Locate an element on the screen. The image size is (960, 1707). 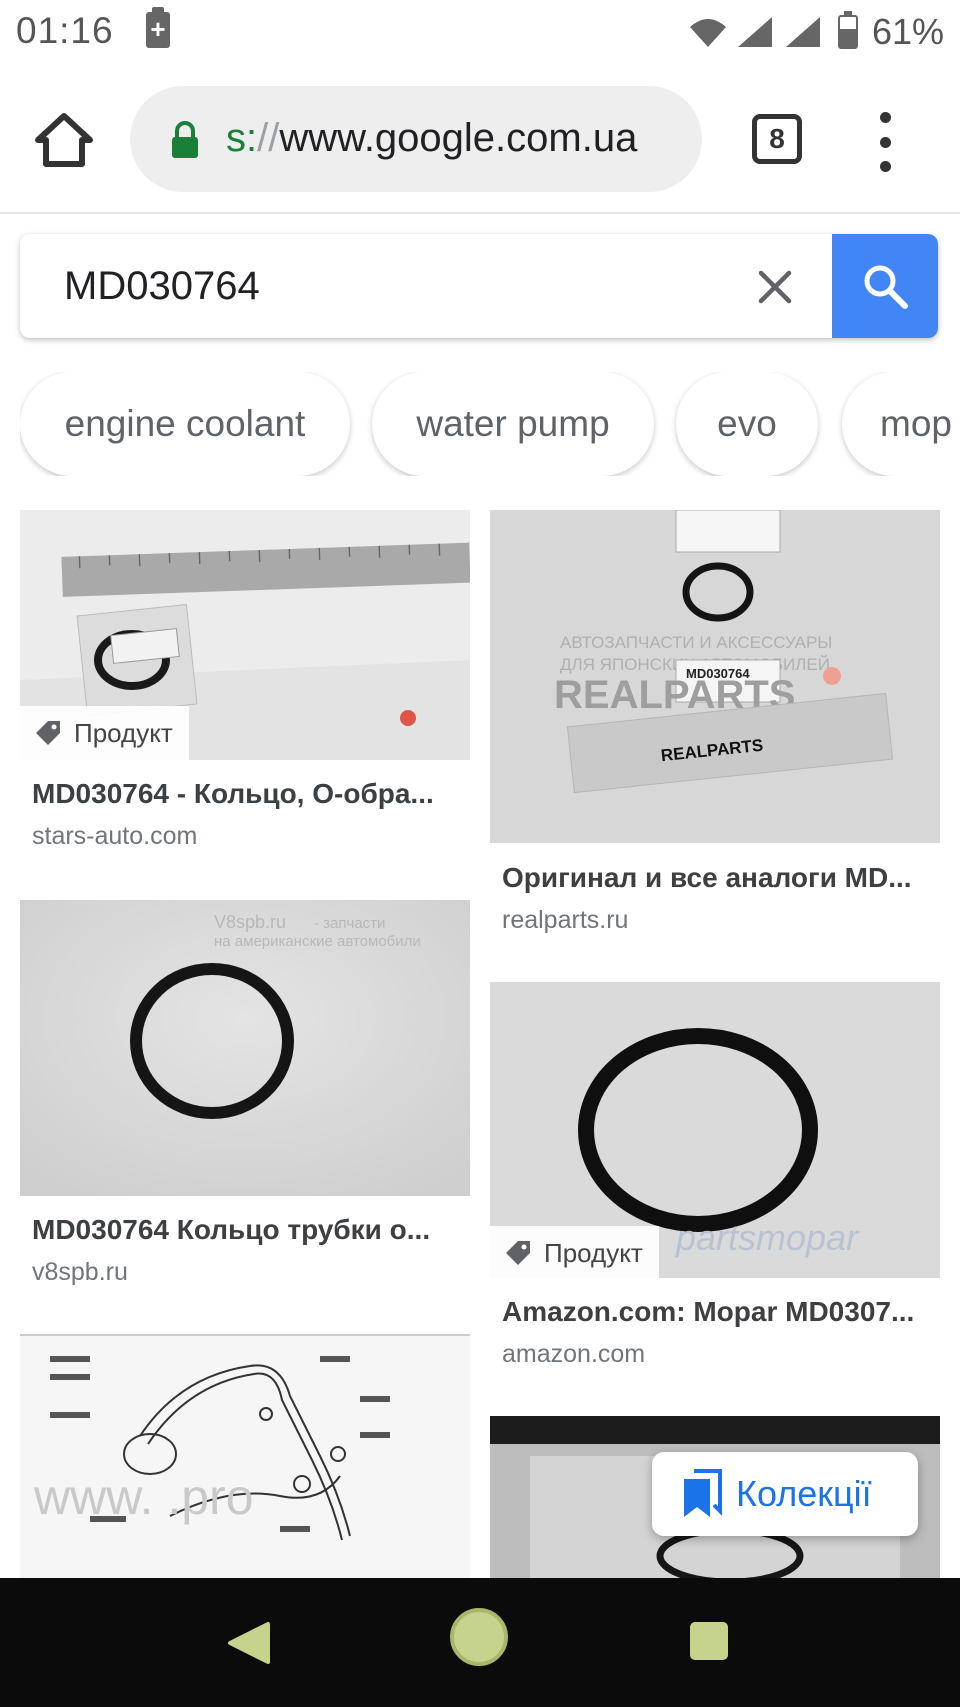
system-nav-bar is located at coordinates (480, 1642).